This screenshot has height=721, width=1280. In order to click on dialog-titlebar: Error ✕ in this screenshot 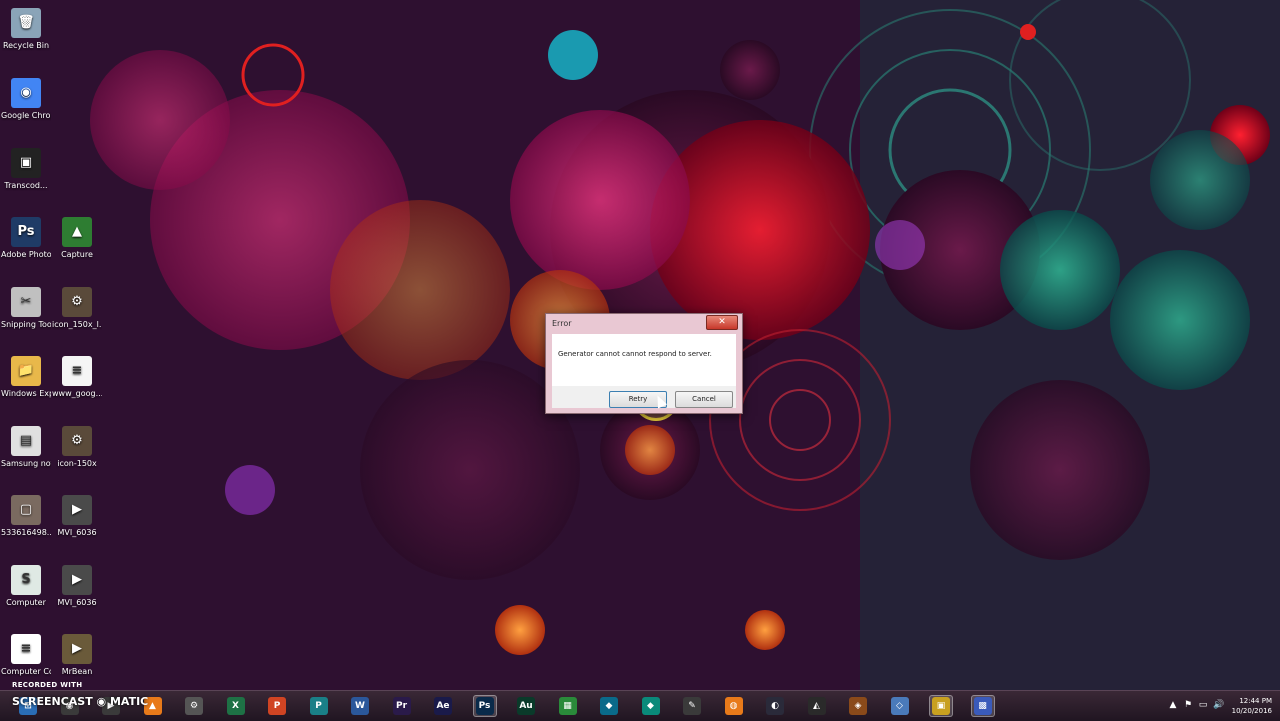, I will do `click(644, 323)`.